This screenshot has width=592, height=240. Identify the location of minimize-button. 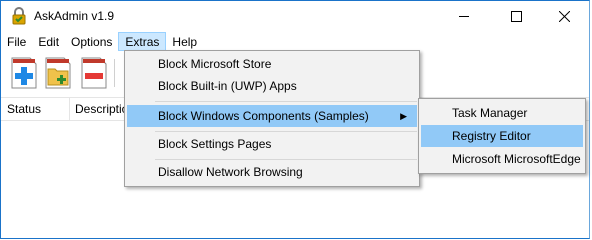
(464, 16).